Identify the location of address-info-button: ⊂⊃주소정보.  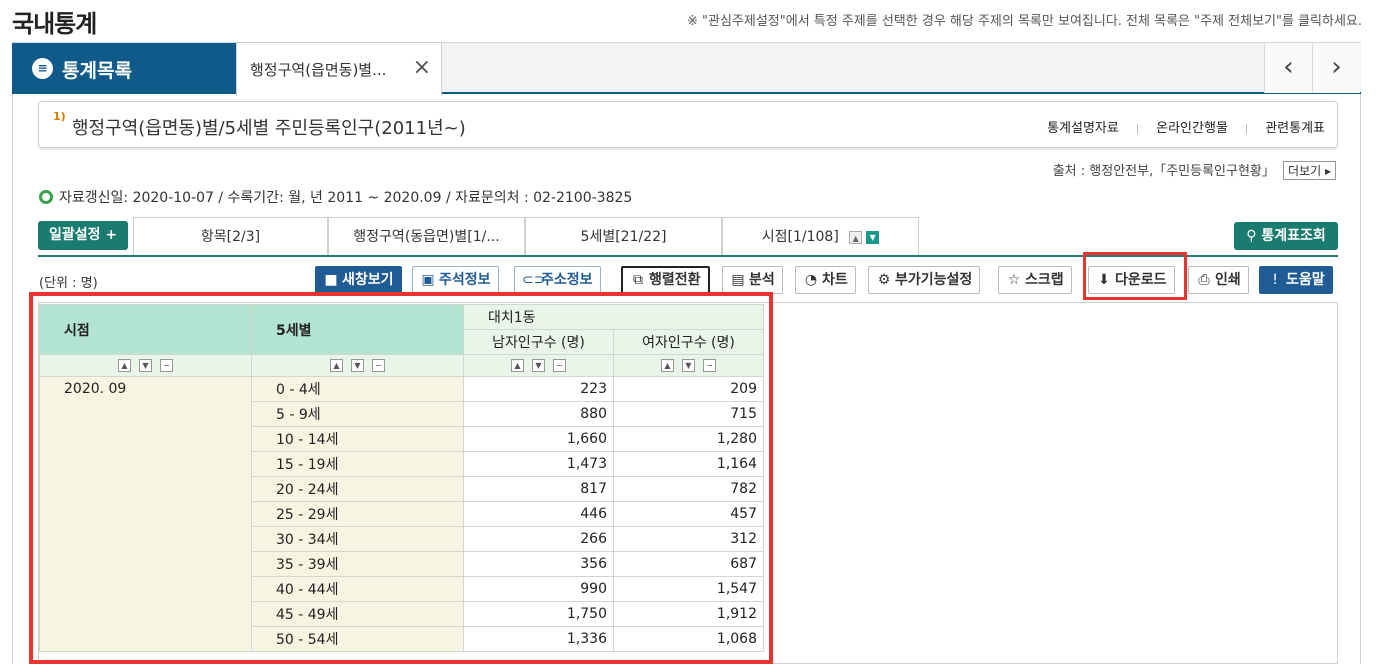
(557, 280).